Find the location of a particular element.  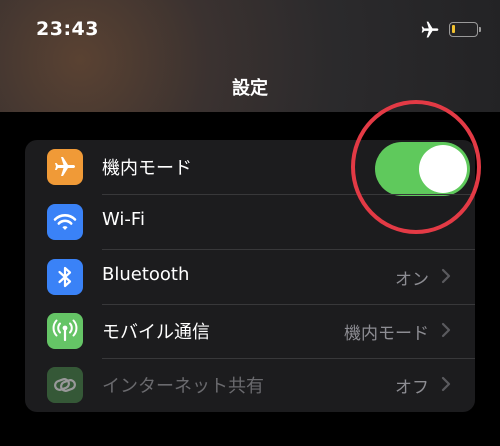

personal-hotspot-icon is located at coordinates (65, 385).